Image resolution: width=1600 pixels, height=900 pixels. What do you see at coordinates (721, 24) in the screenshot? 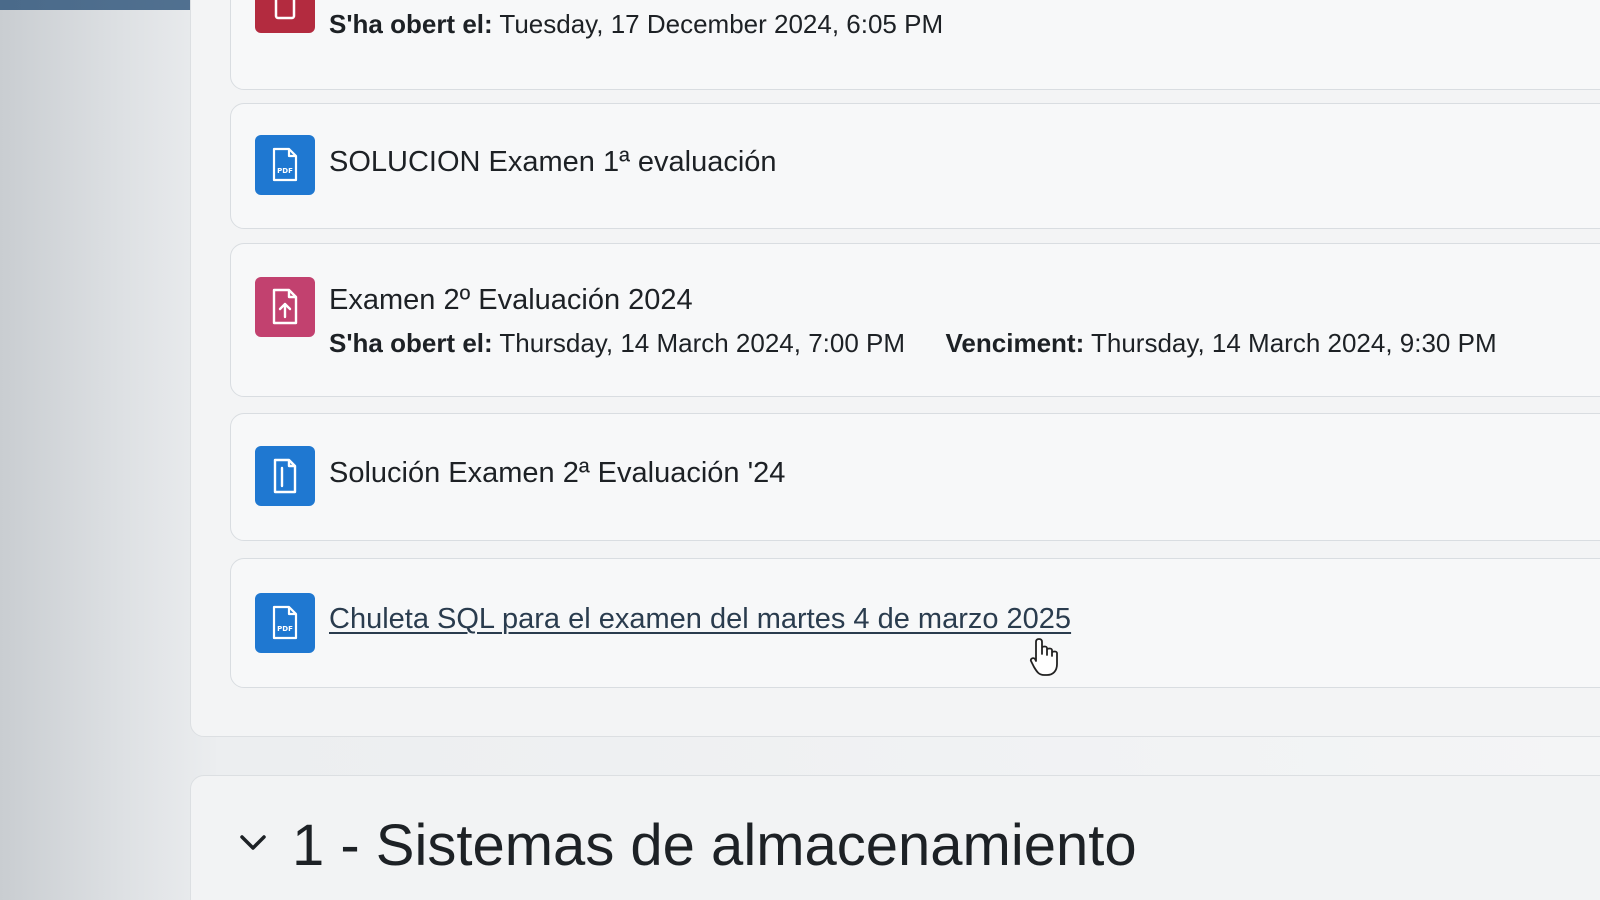
I see `opened-value: Tuesday, 17 December 2024, 6:05 PM` at bounding box center [721, 24].